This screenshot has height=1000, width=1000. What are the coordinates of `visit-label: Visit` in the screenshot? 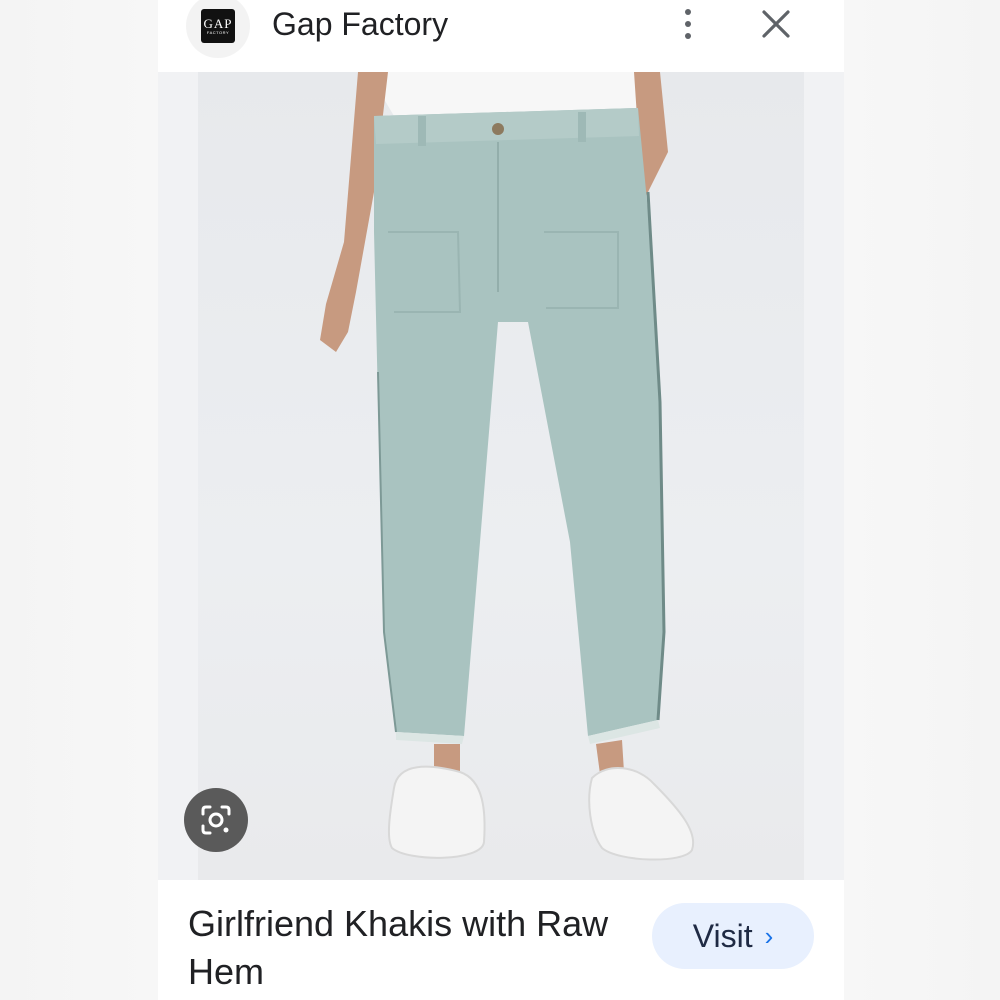 It's located at (722, 935).